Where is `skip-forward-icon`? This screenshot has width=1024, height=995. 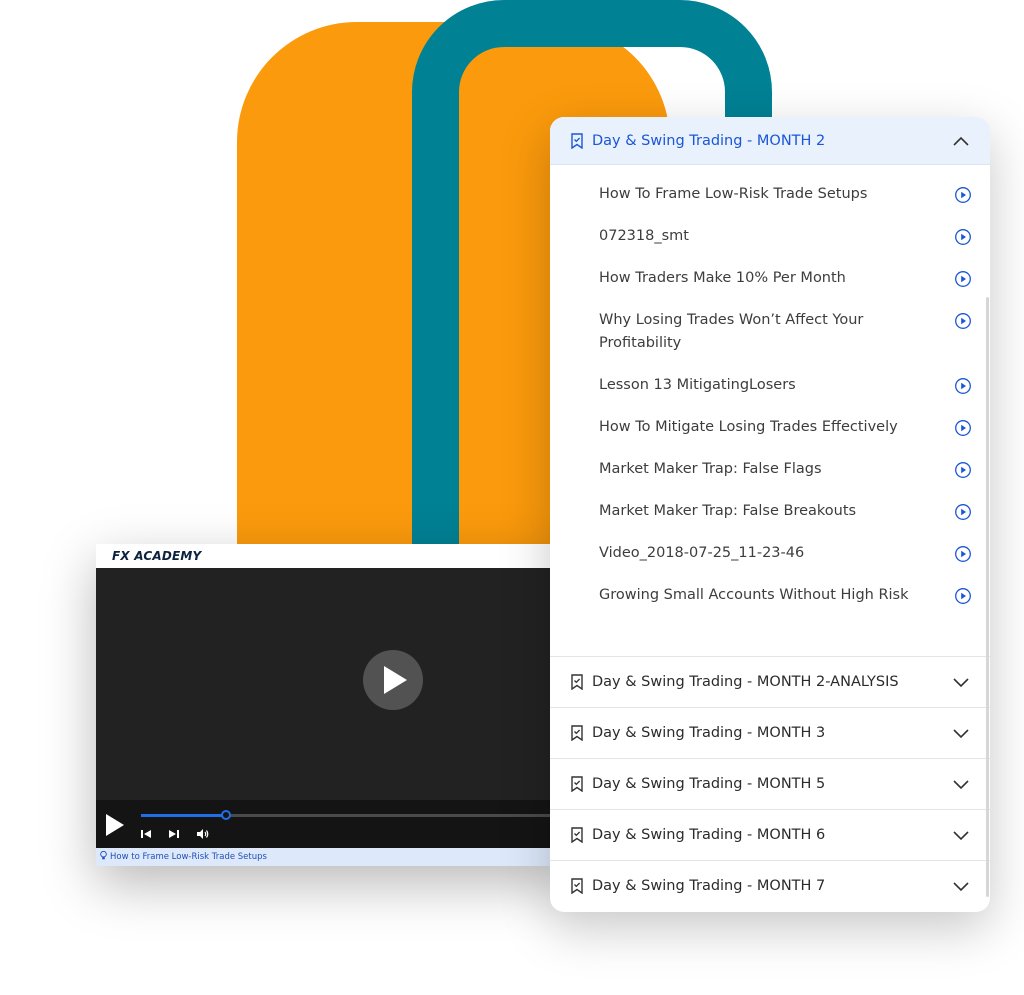 skip-forward-icon is located at coordinates (174, 835).